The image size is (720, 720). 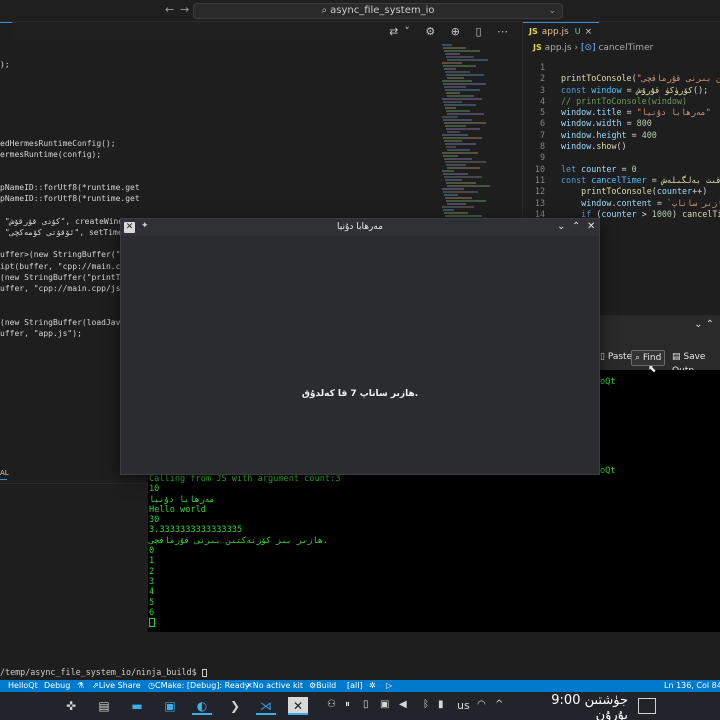 I want to click on code-line: 8 window.show(), so click(x=621, y=146).